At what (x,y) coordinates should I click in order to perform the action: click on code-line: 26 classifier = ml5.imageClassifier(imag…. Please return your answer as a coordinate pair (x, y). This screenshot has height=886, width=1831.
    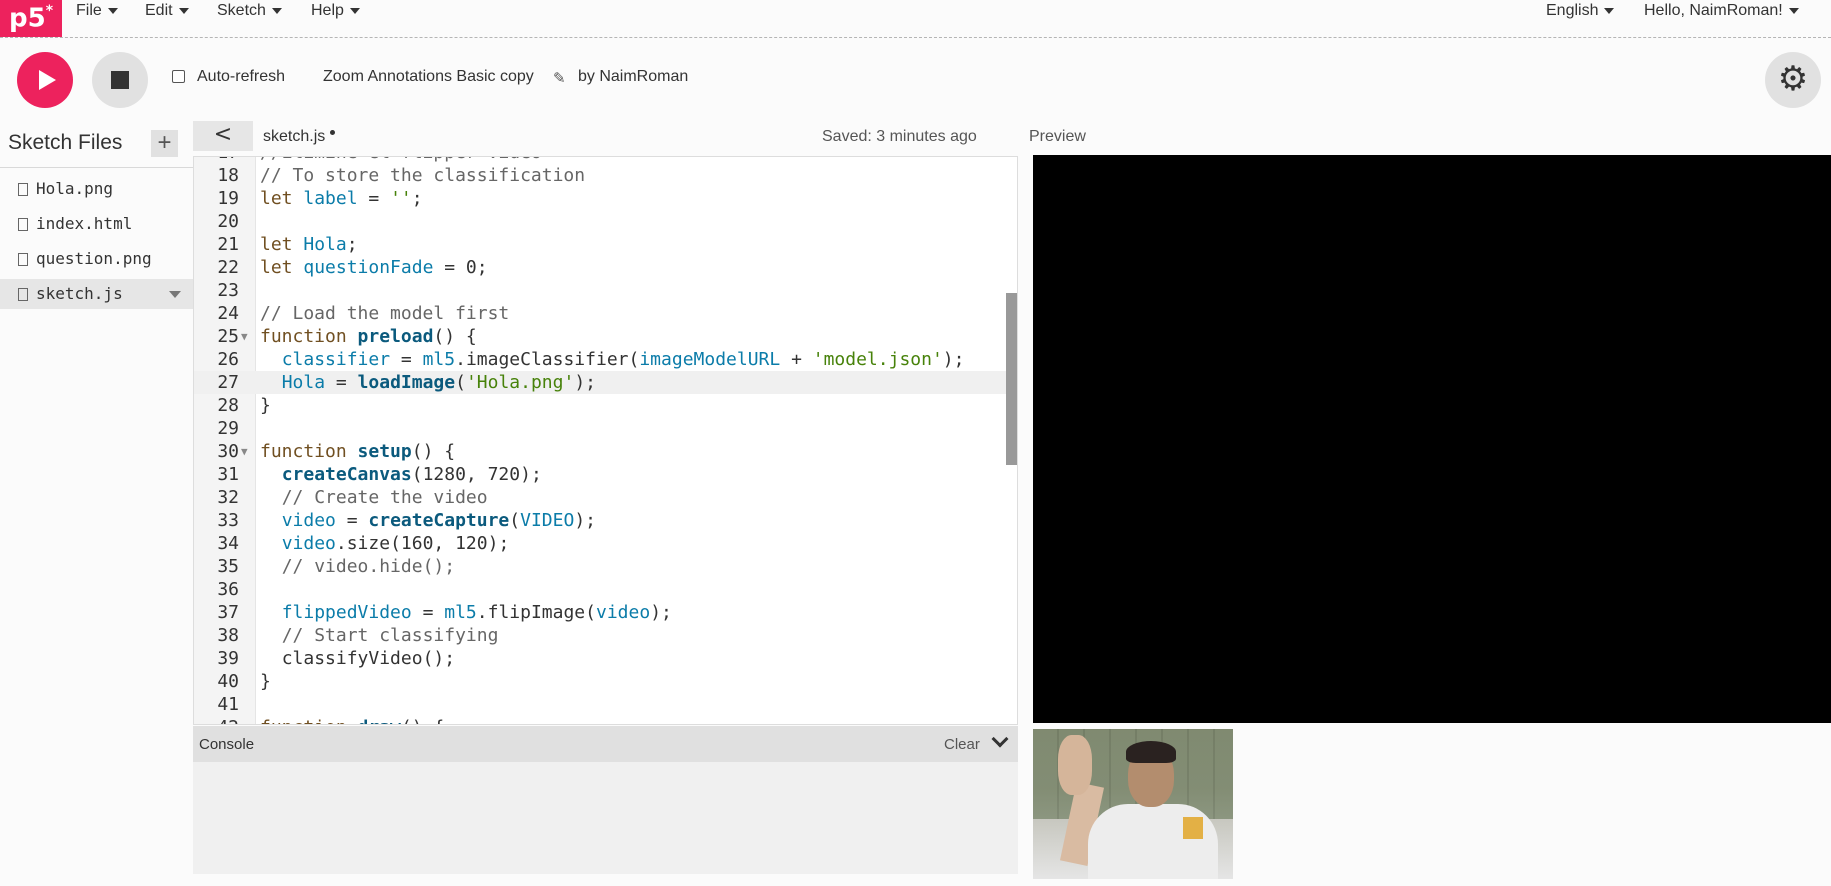
    Looking at the image, I should click on (605, 359).